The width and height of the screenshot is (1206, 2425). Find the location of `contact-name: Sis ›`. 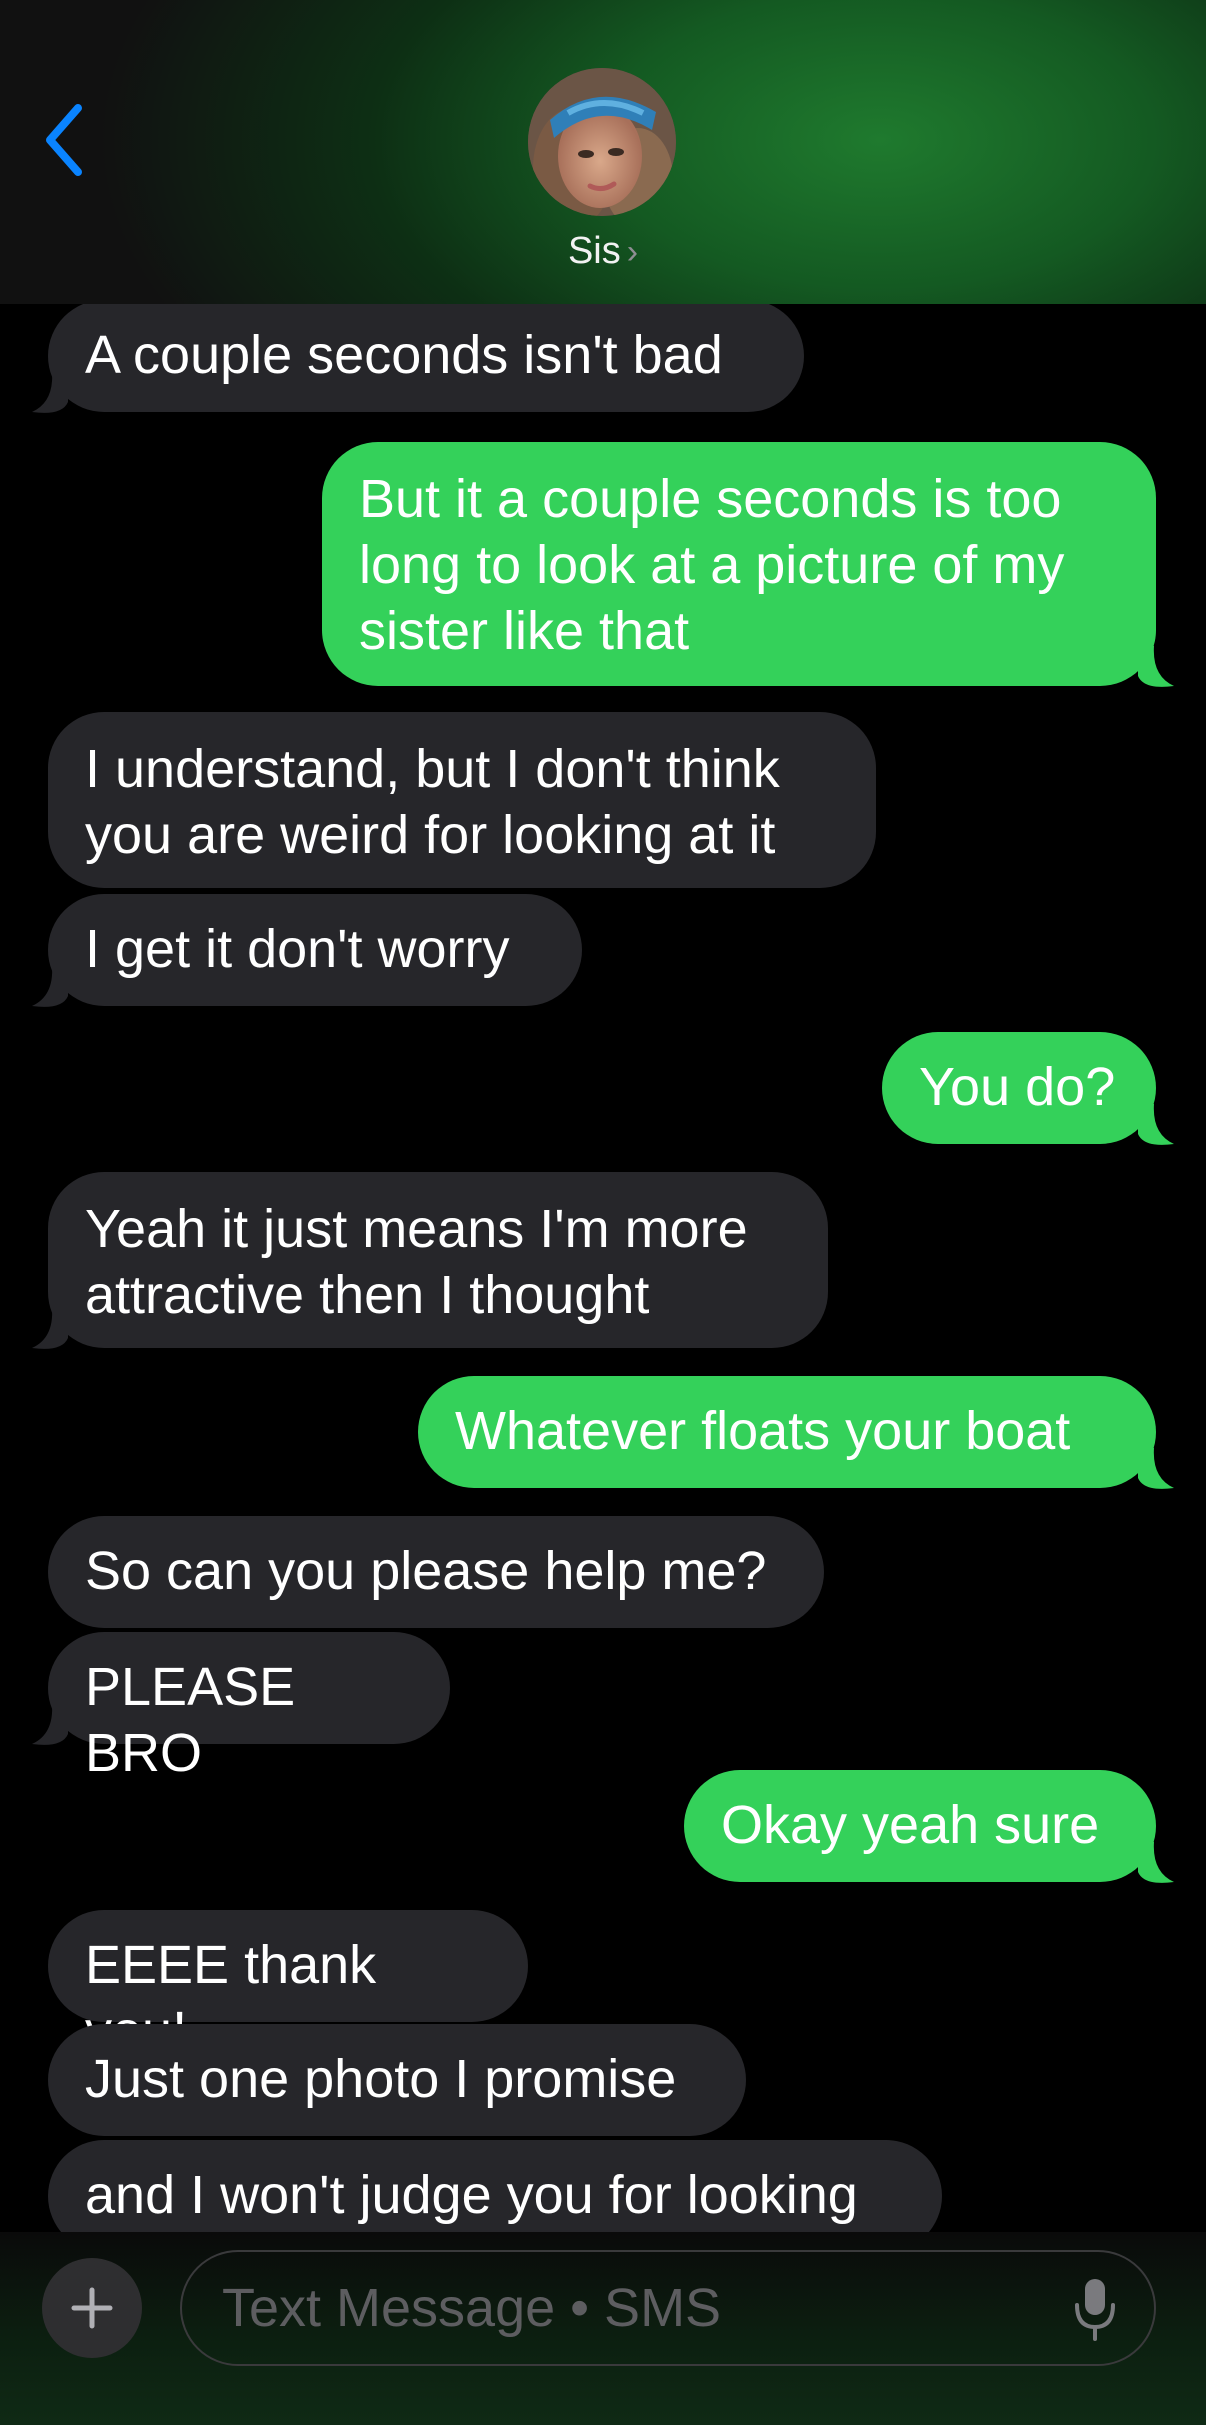

contact-name: Sis › is located at coordinates (603, 251).